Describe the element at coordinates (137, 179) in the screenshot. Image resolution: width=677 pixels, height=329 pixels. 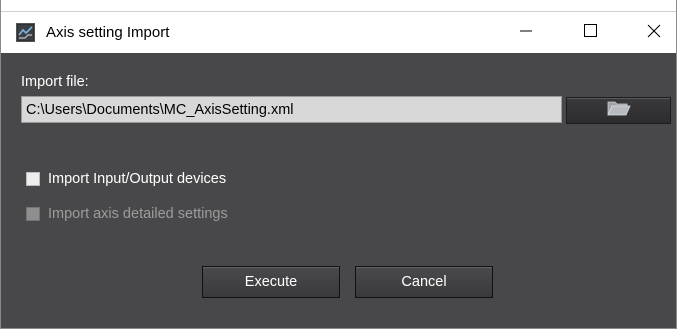
I see `import-io-devices-label: Import Input/Output devices` at that location.